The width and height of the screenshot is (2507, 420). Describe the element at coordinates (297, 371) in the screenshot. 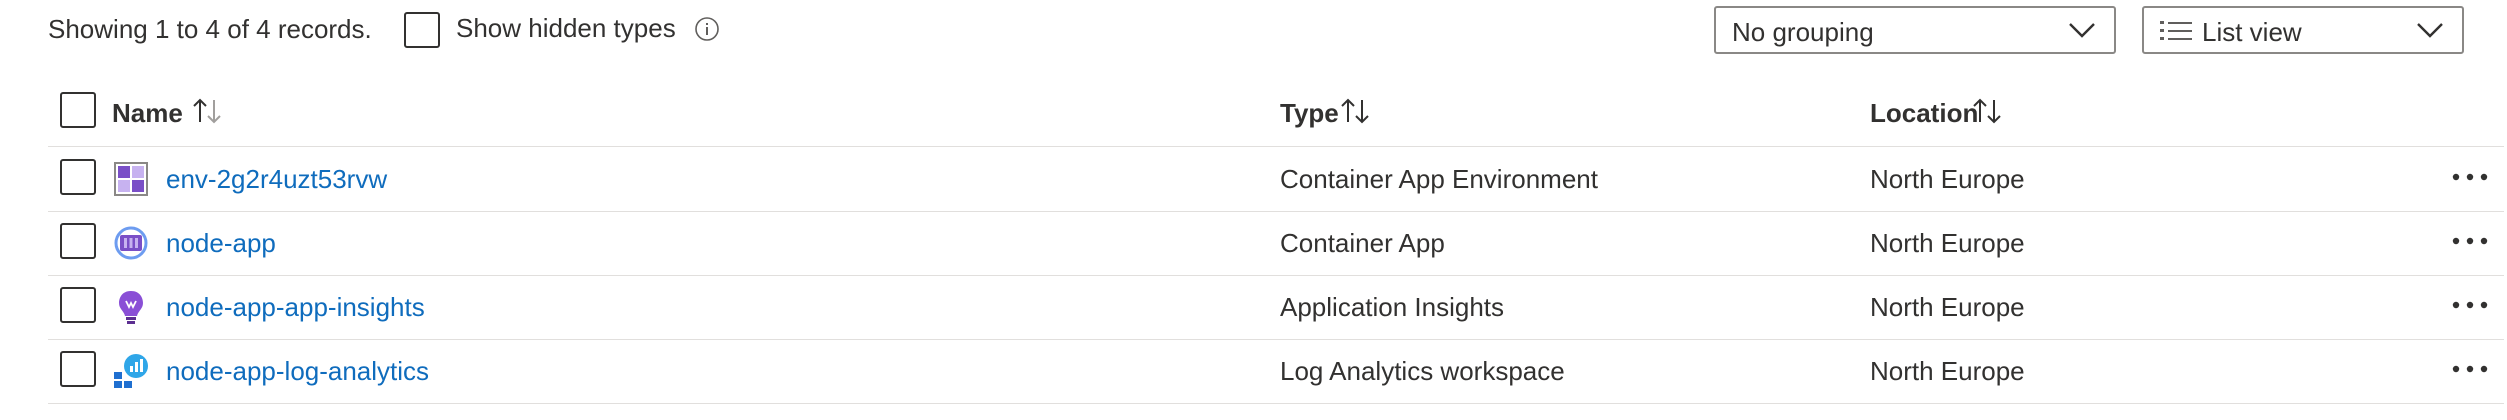

I see `resource-link: node-app-log-analytics` at that location.